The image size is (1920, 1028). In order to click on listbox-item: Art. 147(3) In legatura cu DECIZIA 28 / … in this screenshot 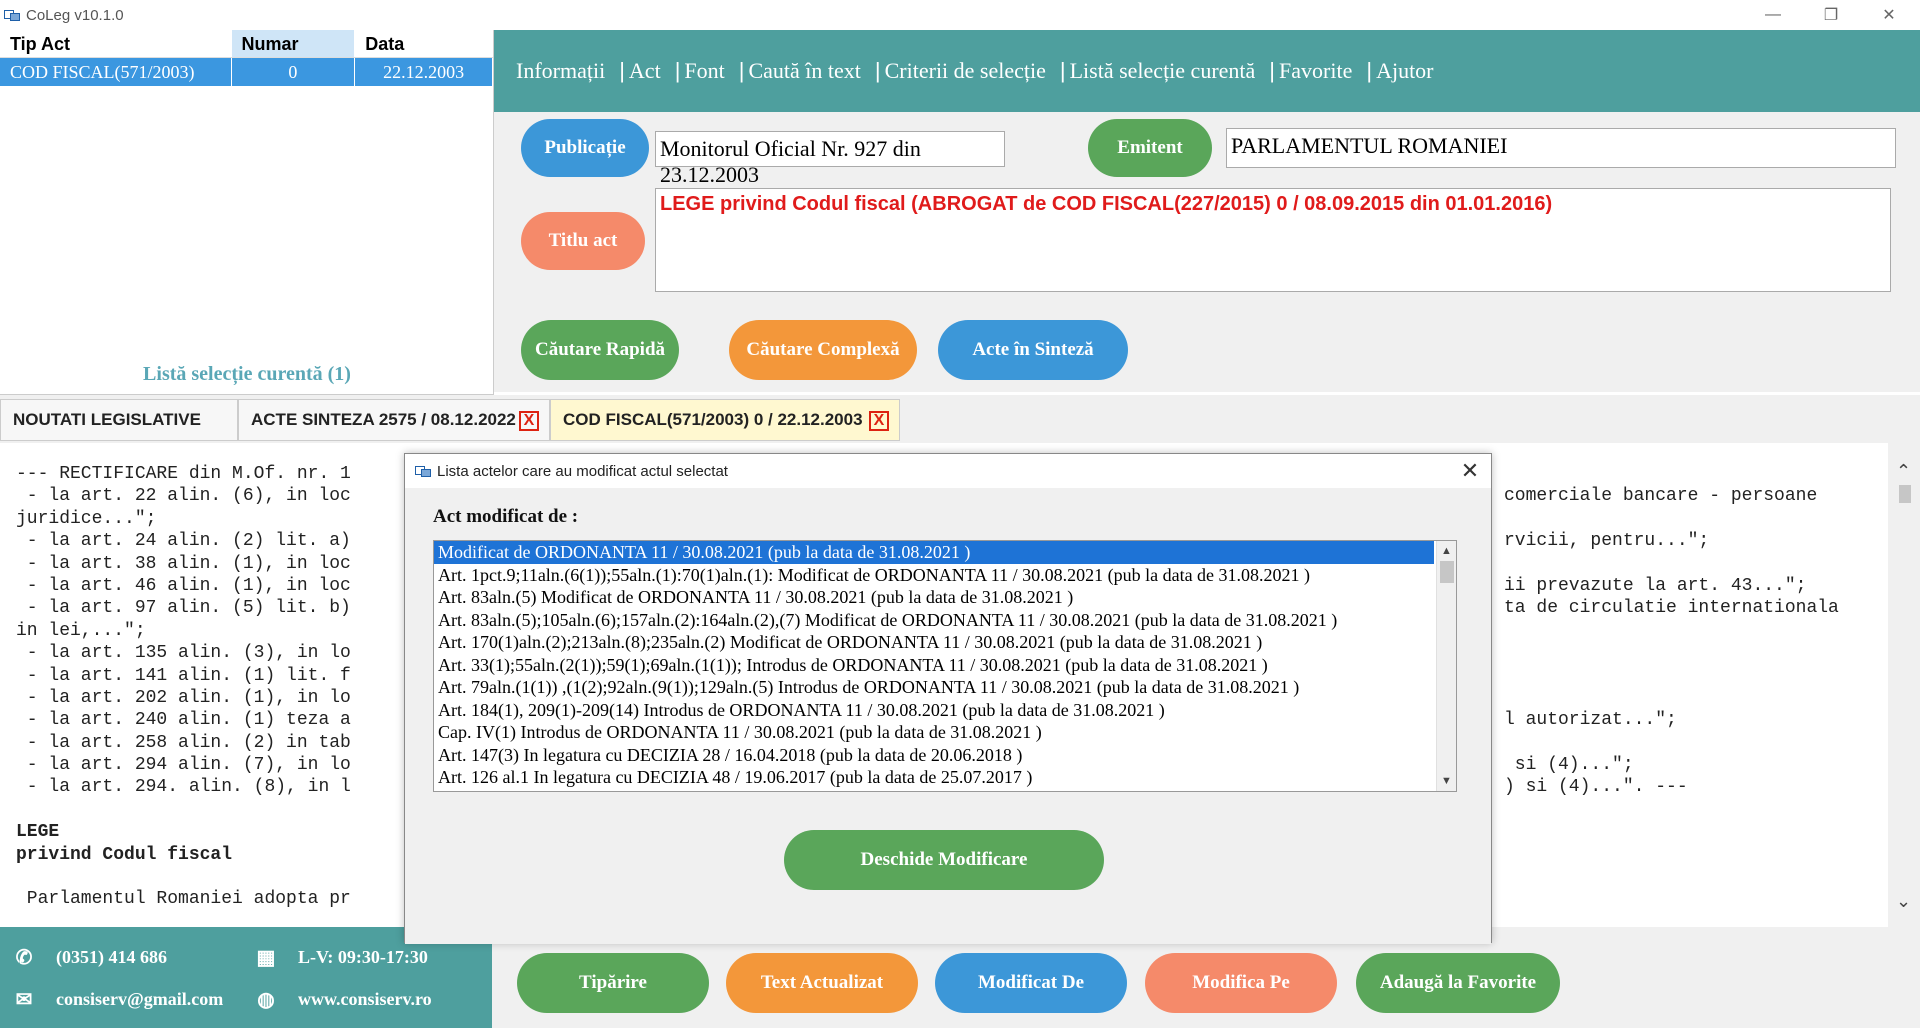, I will do `click(934, 755)`.